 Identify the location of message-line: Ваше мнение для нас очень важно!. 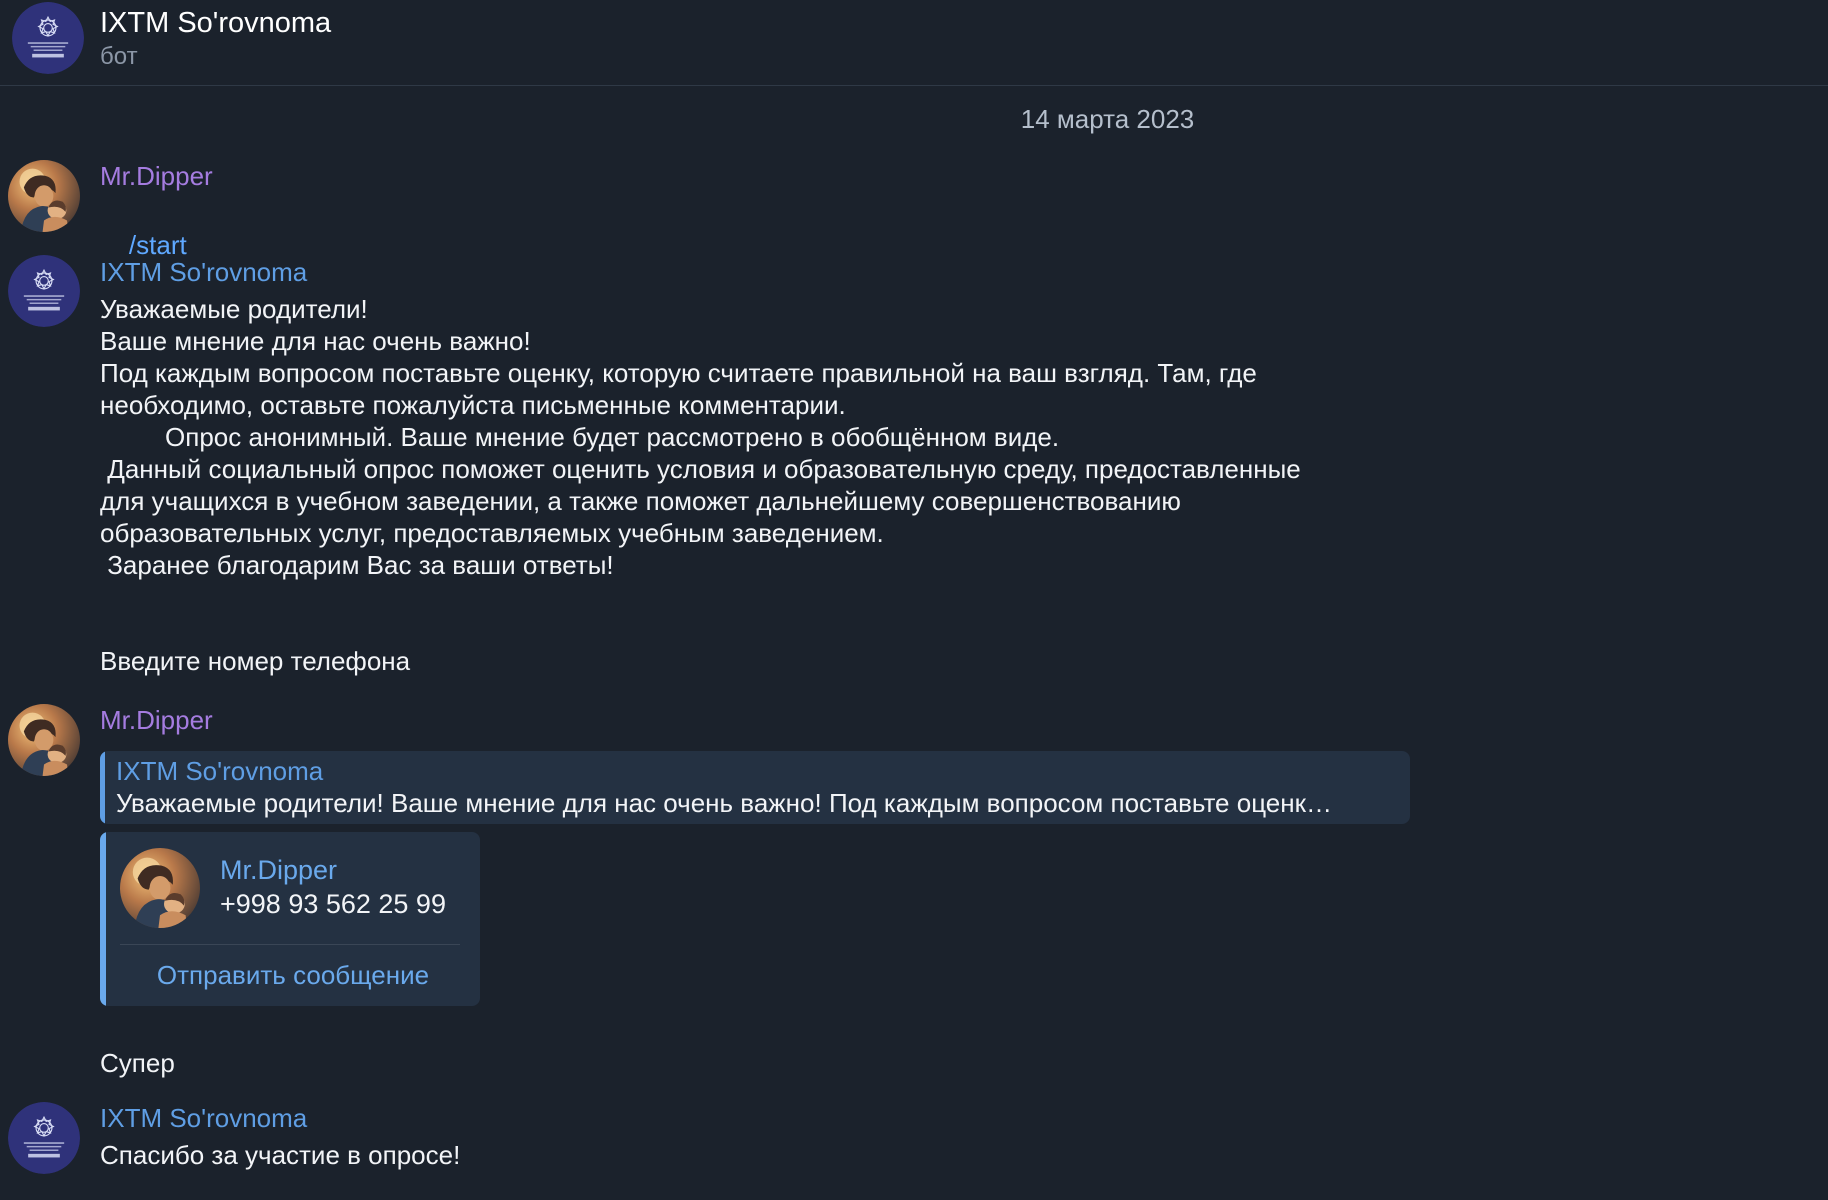
(315, 341).